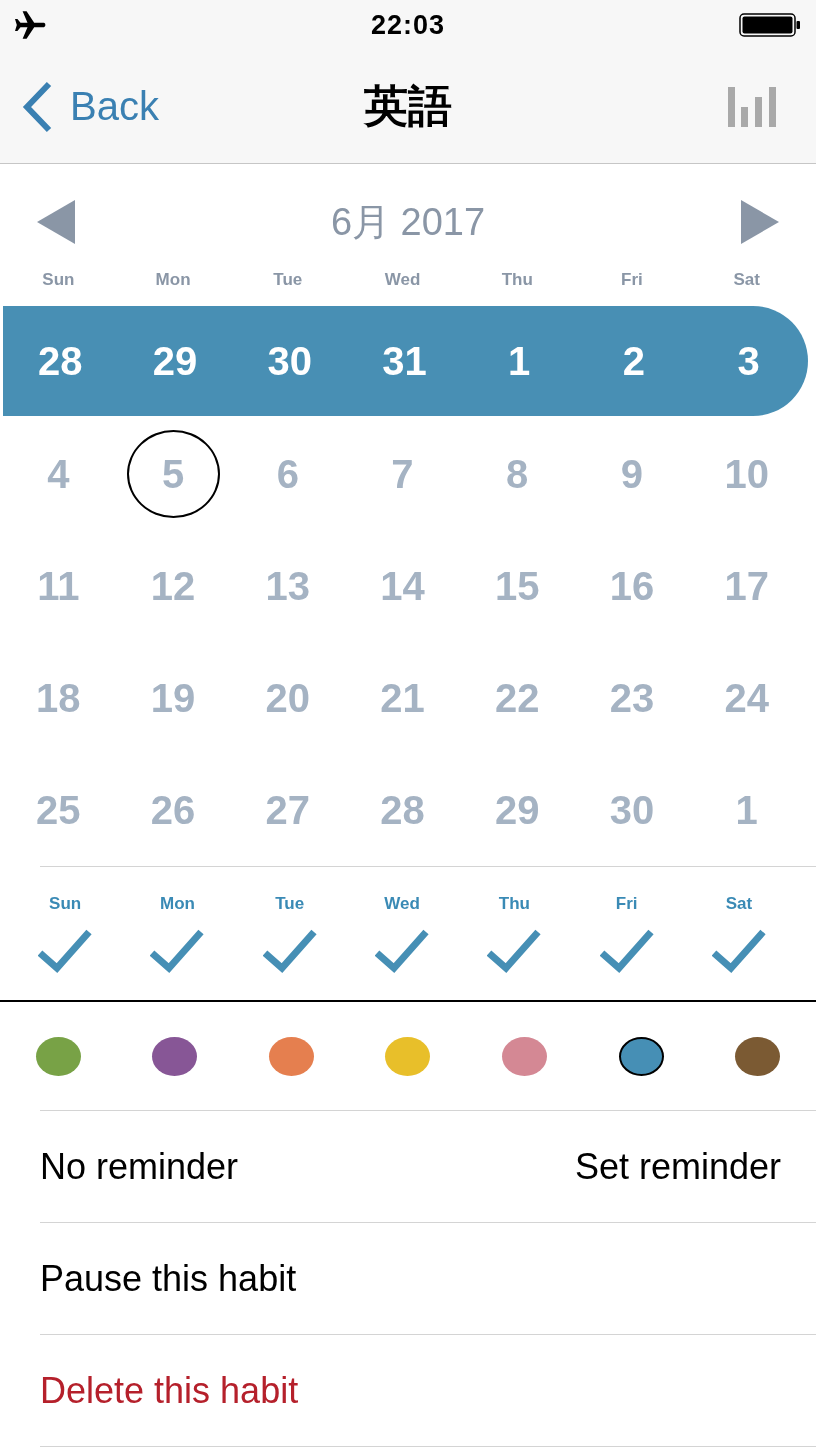 This screenshot has width=816, height=1448. Describe the element at coordinates (517, 586) in the screenshot. I see `day-number: 15` at that location.